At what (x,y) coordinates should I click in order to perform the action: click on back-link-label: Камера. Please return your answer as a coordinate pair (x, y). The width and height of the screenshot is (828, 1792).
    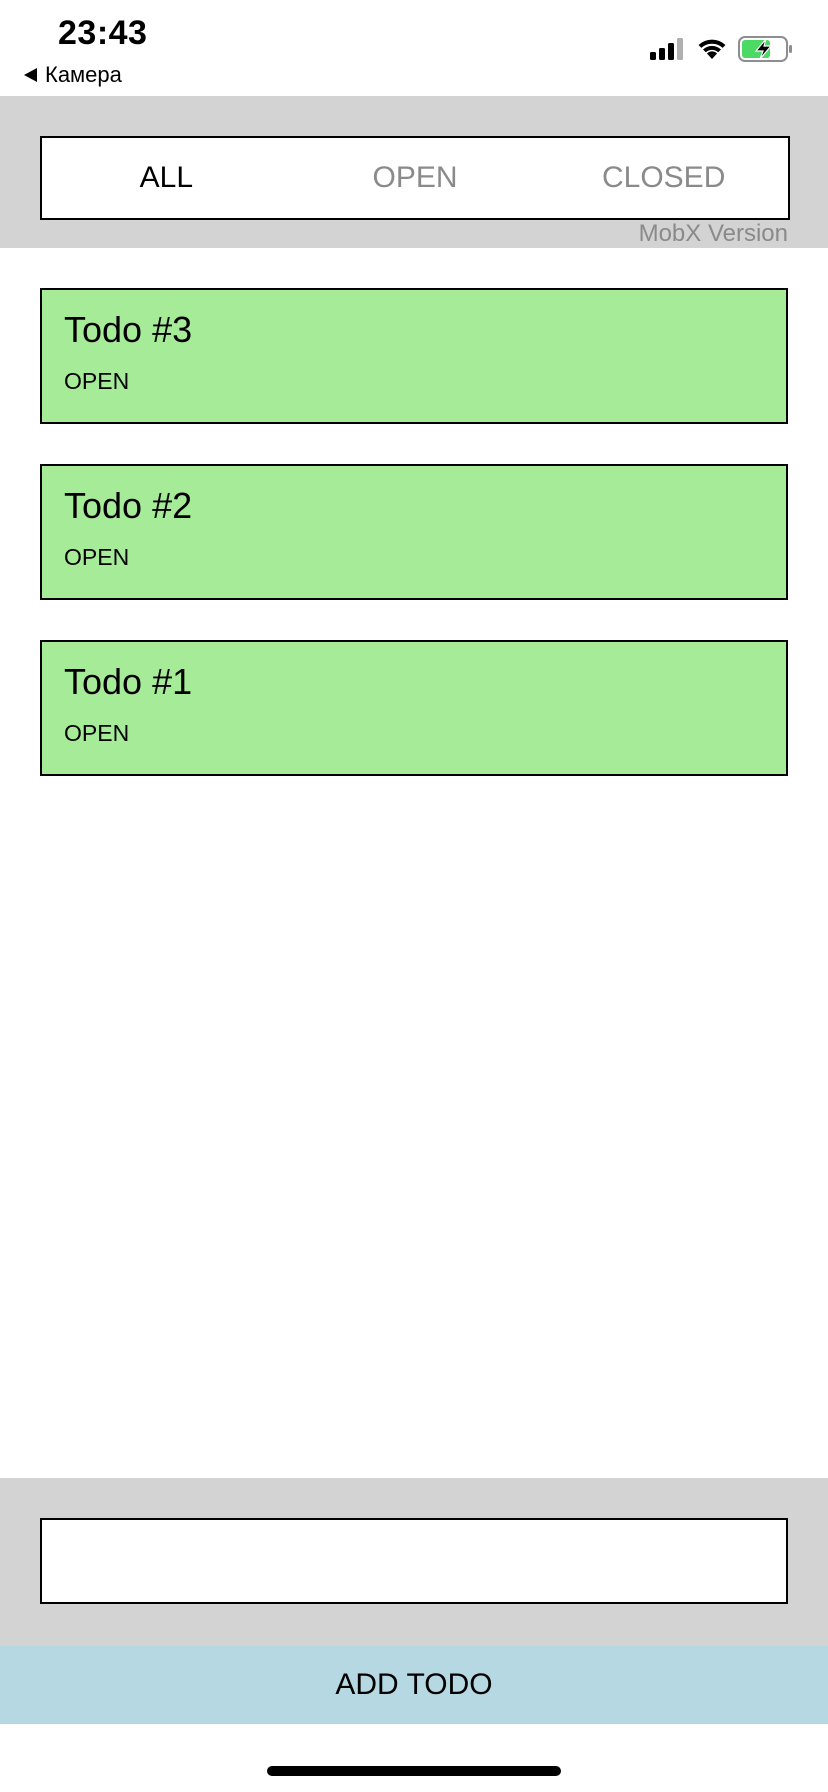
    Looking at the image, I should click on (83, 74).